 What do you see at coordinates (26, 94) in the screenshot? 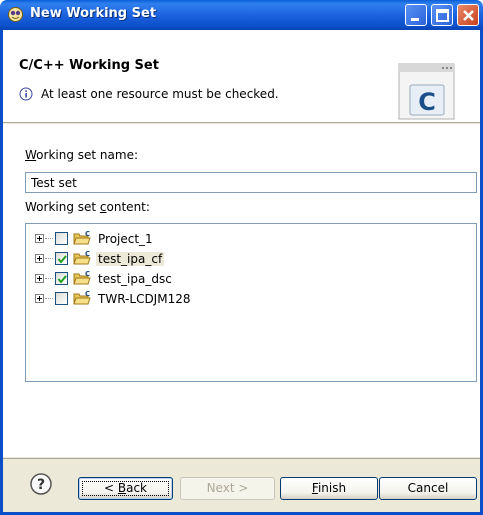
I see `info-icon` at bounding box center [26, 94].